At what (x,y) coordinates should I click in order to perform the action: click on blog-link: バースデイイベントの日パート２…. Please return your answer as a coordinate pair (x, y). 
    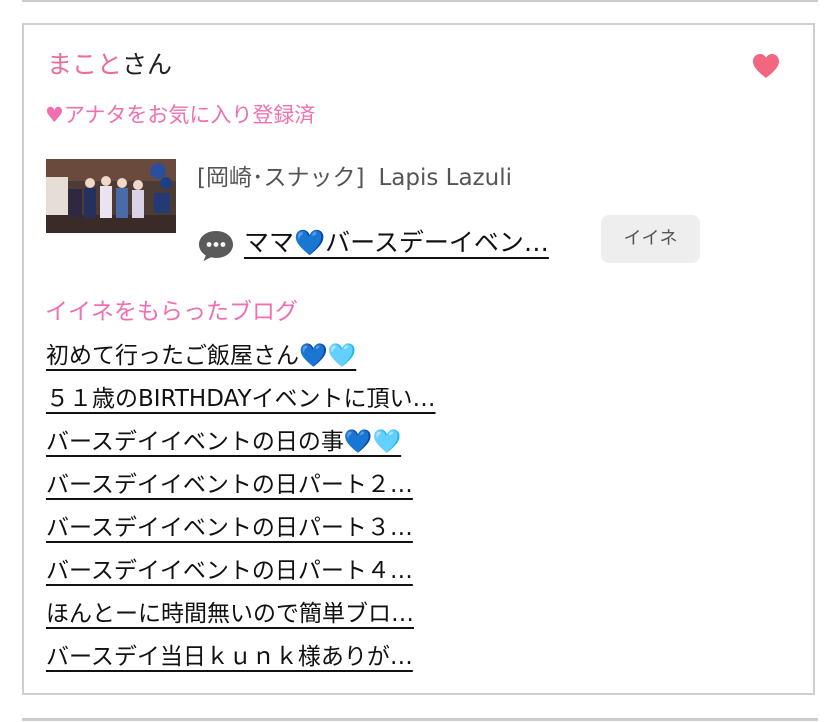
    Looking at the image, I should click on (229, 485).